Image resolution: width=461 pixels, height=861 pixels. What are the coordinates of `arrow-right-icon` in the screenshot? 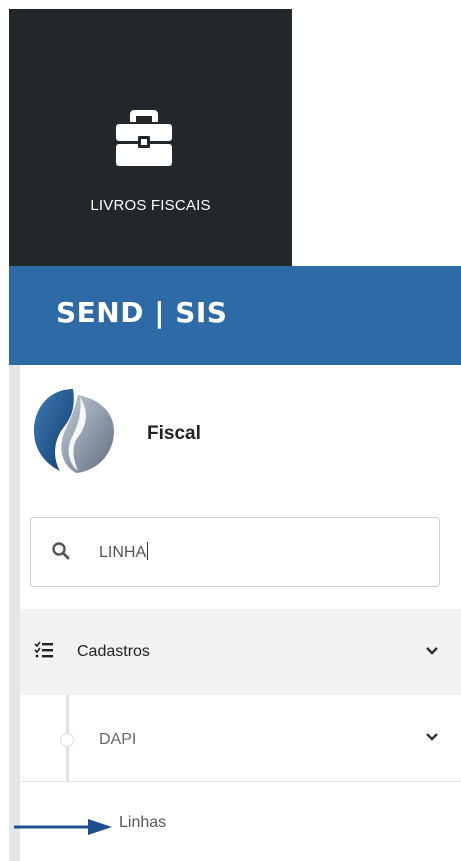 It's located at (63, 827).